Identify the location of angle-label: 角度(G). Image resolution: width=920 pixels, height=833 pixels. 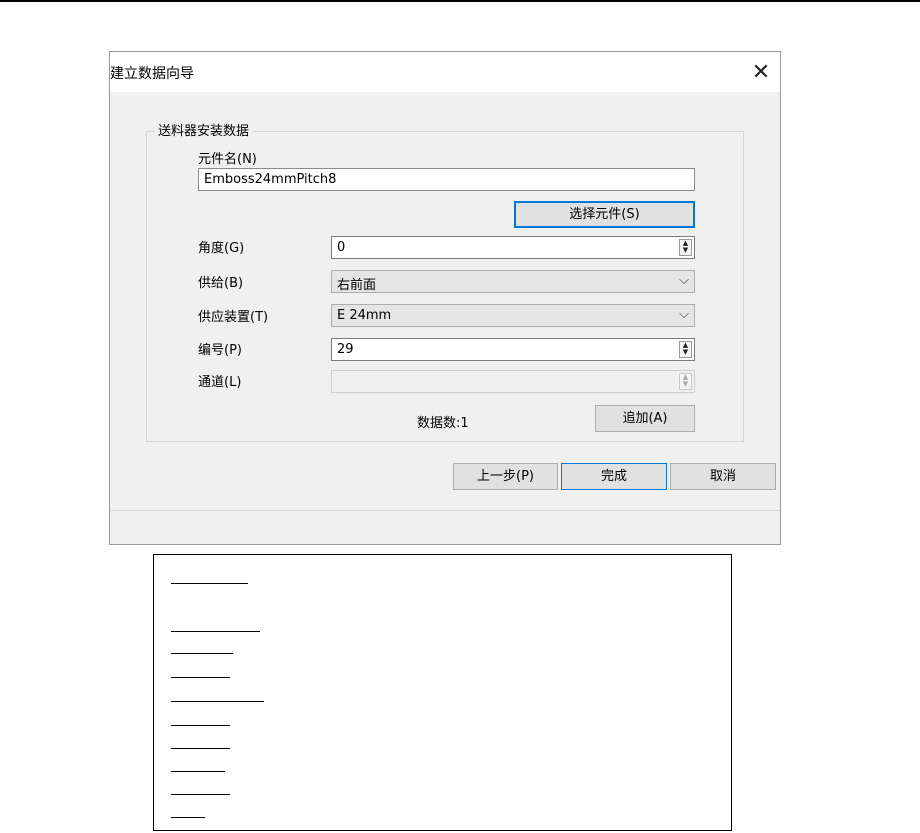
(221, 248).